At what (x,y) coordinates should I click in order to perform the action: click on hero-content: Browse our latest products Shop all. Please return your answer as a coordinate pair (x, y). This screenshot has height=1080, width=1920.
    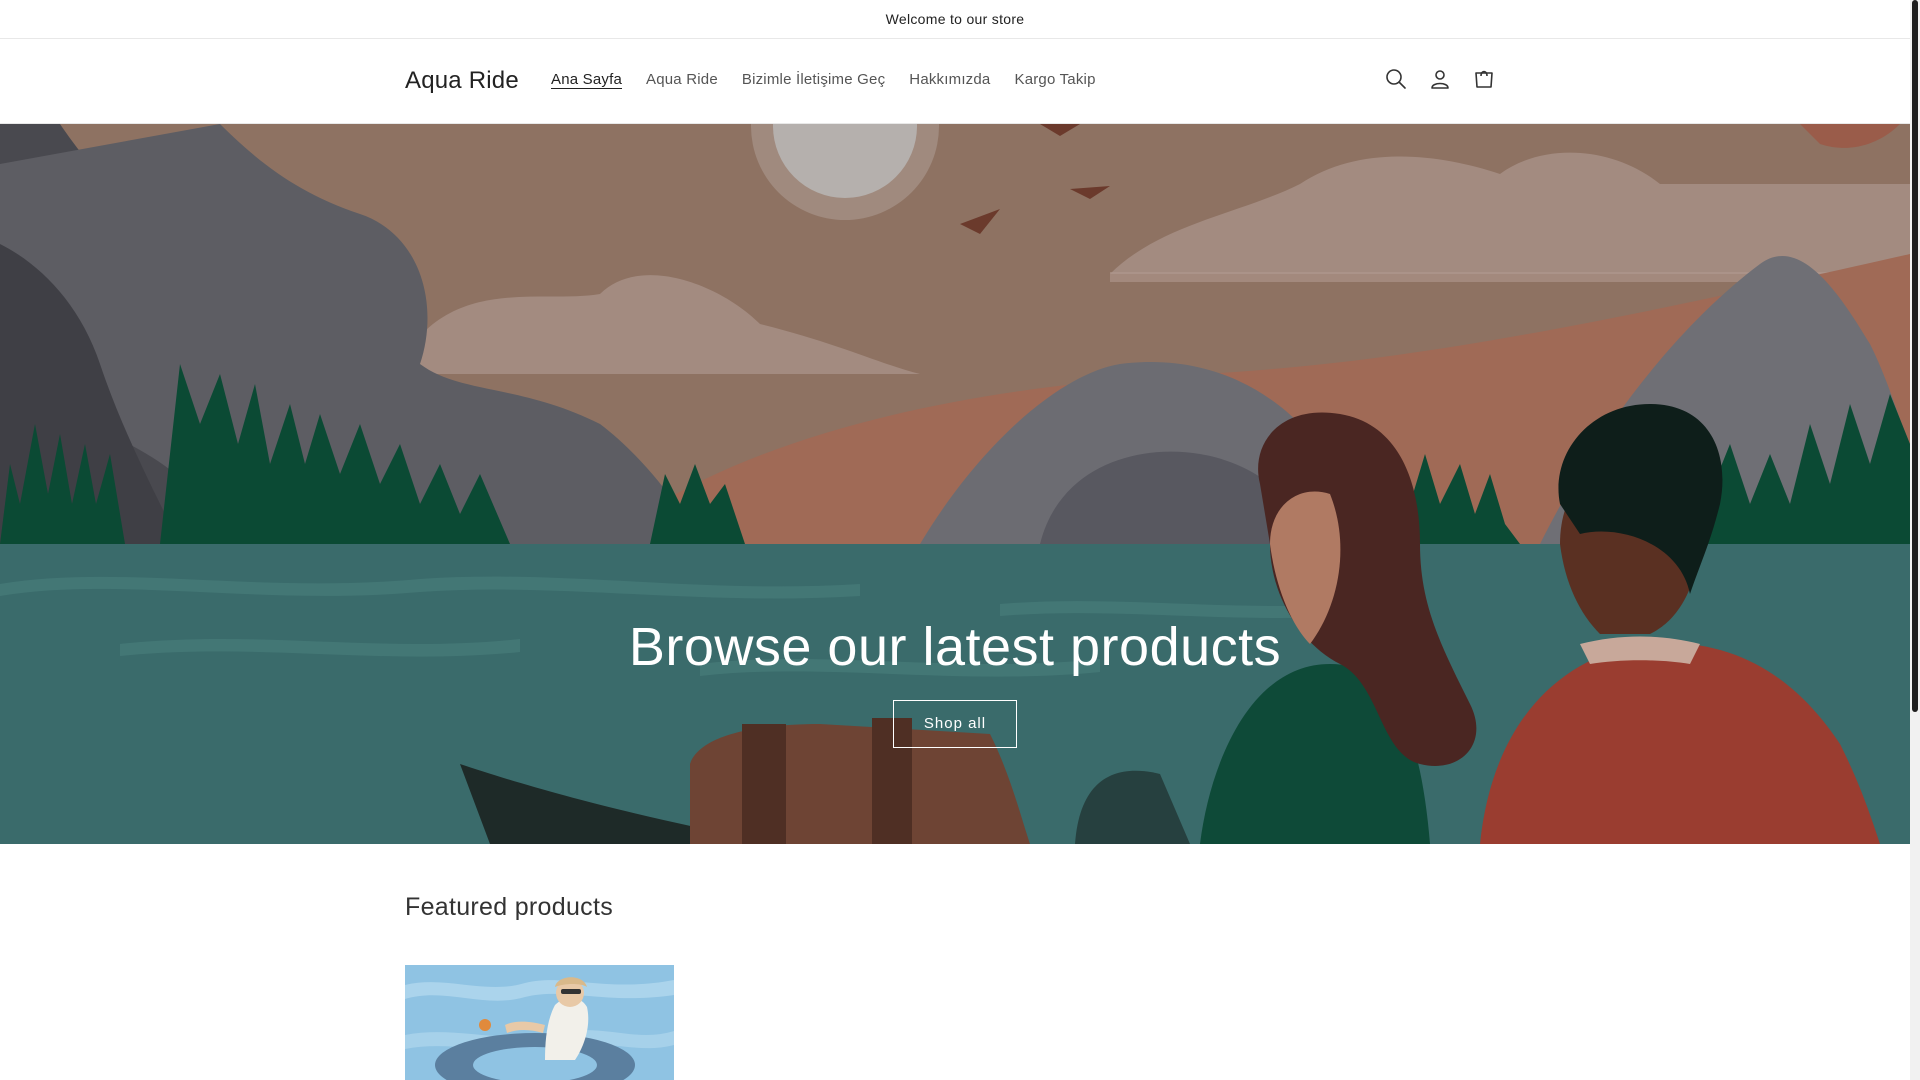
    Looking at the image, I should click on (955, 682).